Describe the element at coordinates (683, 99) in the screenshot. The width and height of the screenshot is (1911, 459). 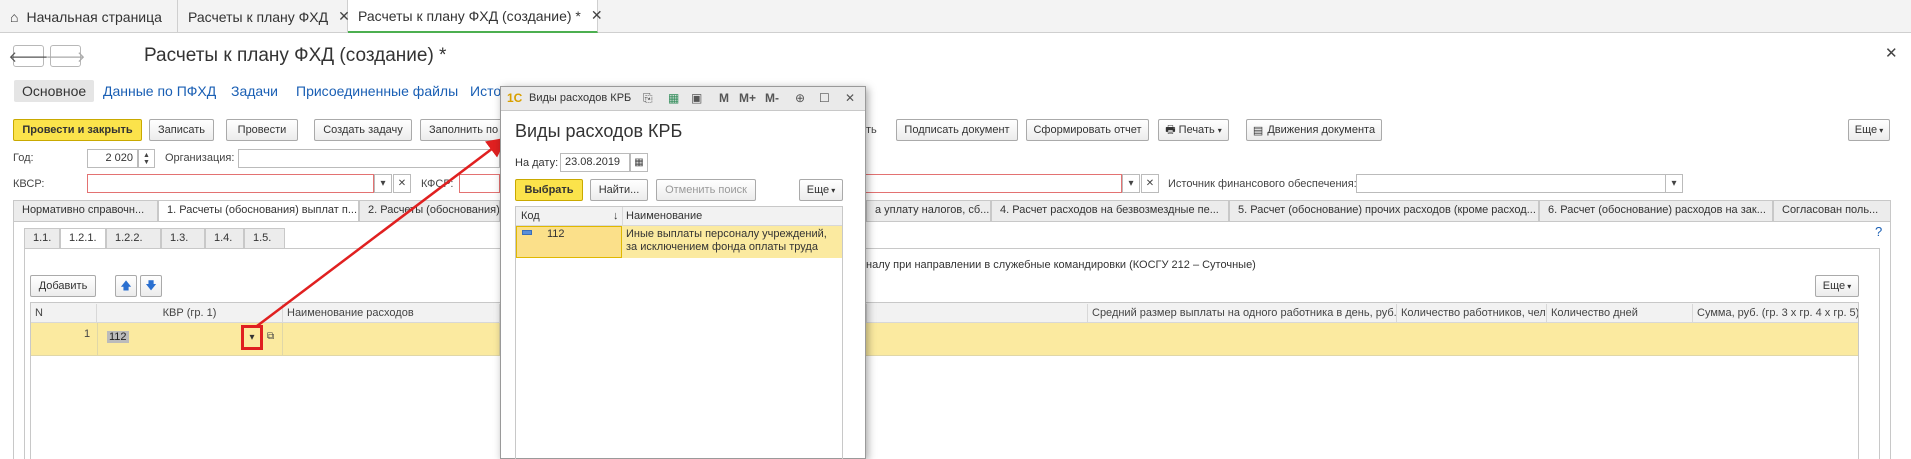
I see `dialog-title-bar: 1С Виды расходов КРБ ⎘ ▦ ▣ M M+ M- ⊕ ☐ ✕` at that location.